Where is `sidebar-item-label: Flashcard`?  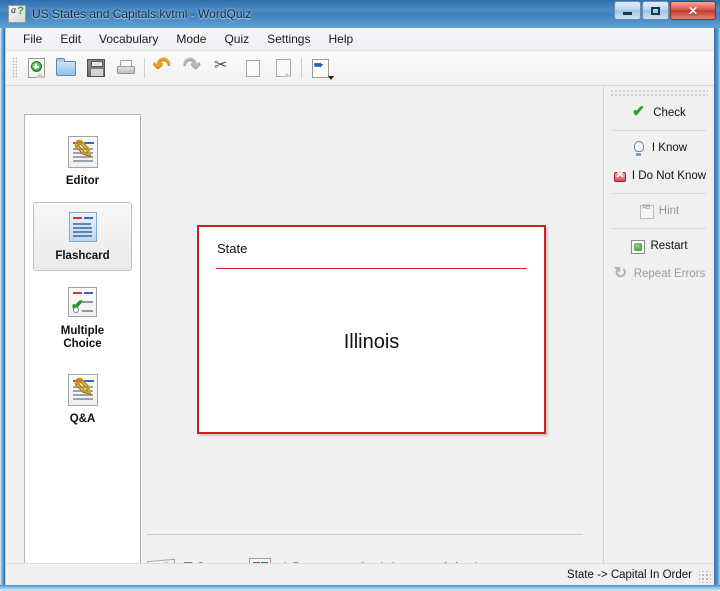
sidebar-item-label: Flashcard is located at coordinates (82, 256).